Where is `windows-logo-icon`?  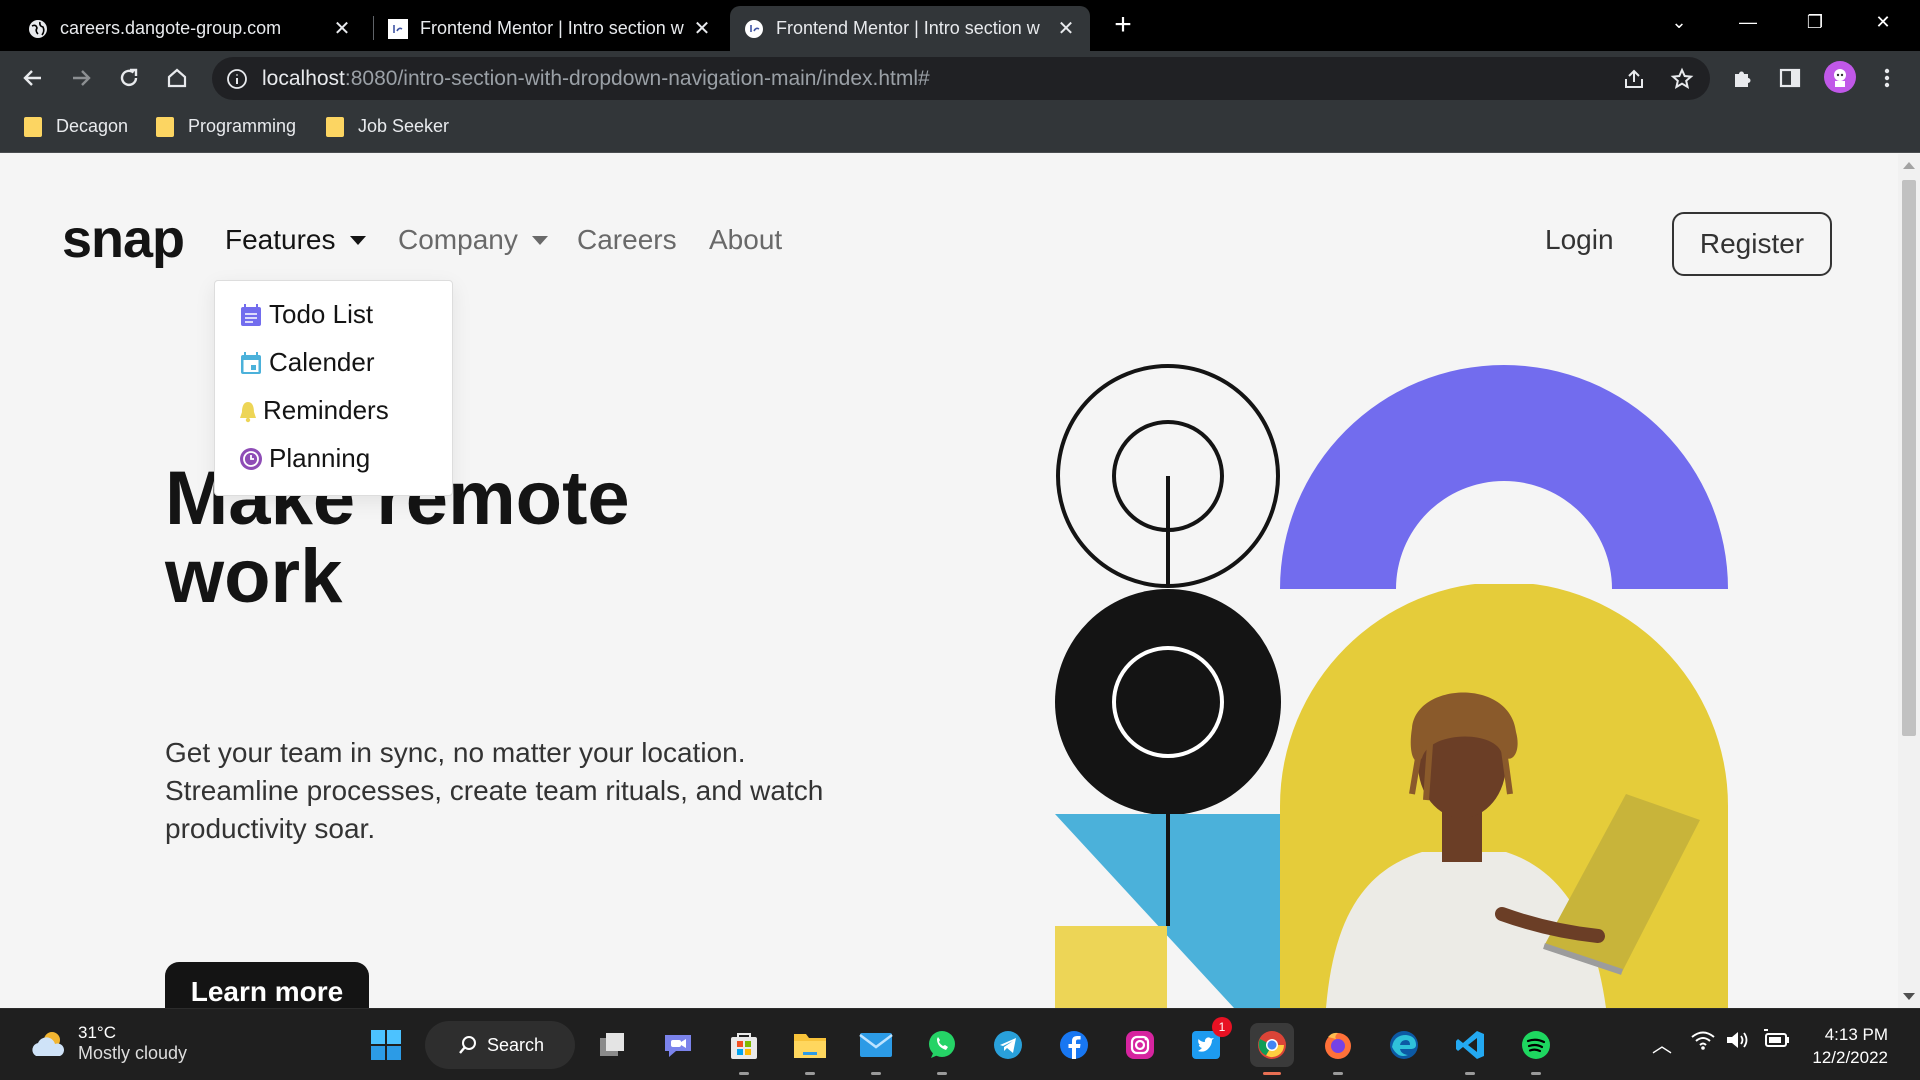
windows-logo-icon is located at coordinates (386, 1045).